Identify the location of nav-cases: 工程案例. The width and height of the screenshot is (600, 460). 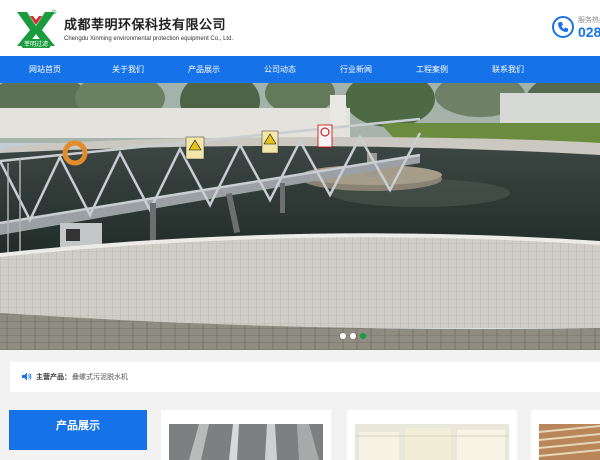
(432, 69).